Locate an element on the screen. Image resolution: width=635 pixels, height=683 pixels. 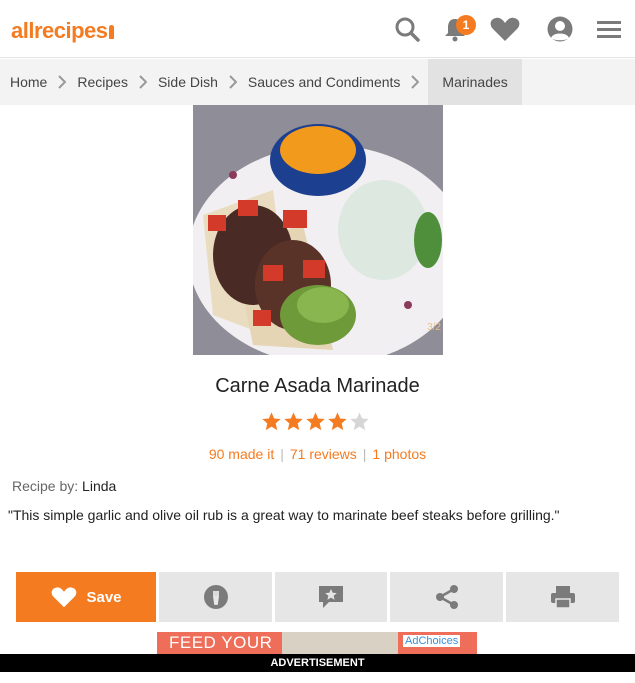
author-link: Linda is located at coordinates (99, 486).